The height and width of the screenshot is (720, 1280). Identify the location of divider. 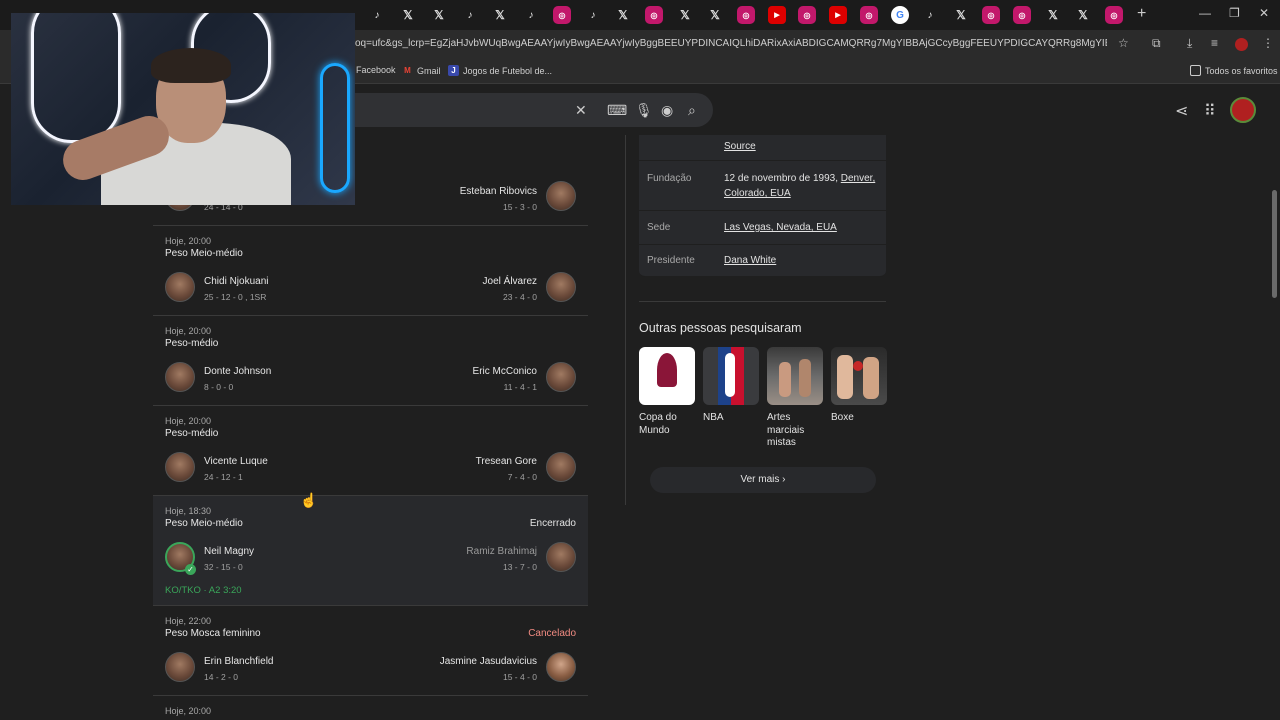
(625, 320).